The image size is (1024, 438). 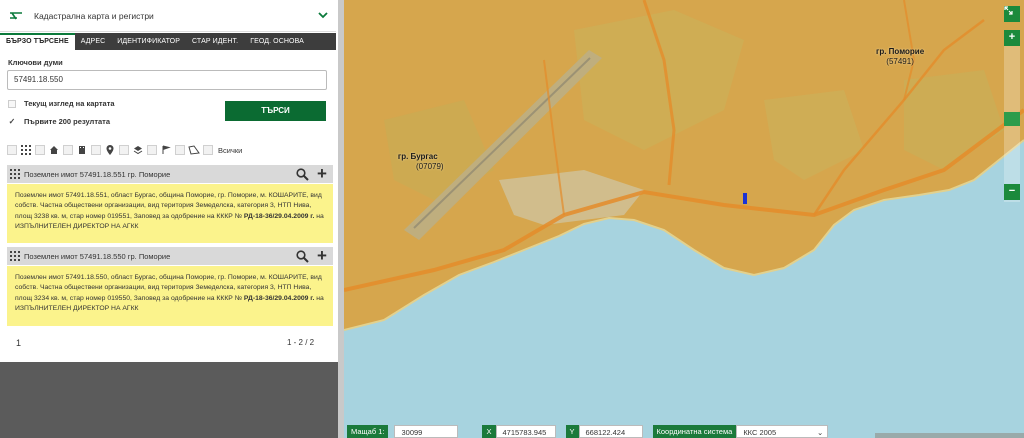 What do you see at coordinates (37, 41) in the screenshot?
I see `tab-quick-search: БЪРЗО ТЪРСЕНЕ` at bounding box center [37, 41].